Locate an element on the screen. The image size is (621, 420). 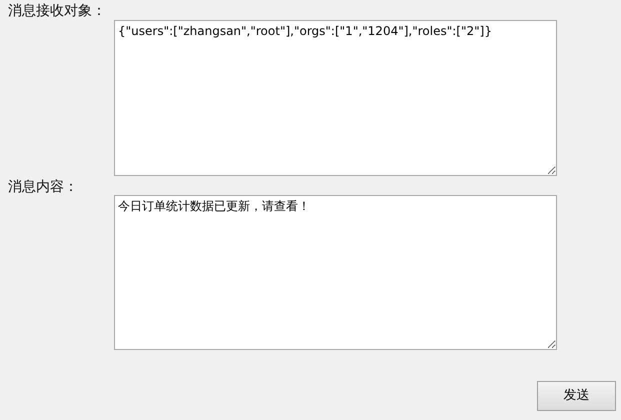
field-label: 消息内容： is located at coordinates (43, 187).